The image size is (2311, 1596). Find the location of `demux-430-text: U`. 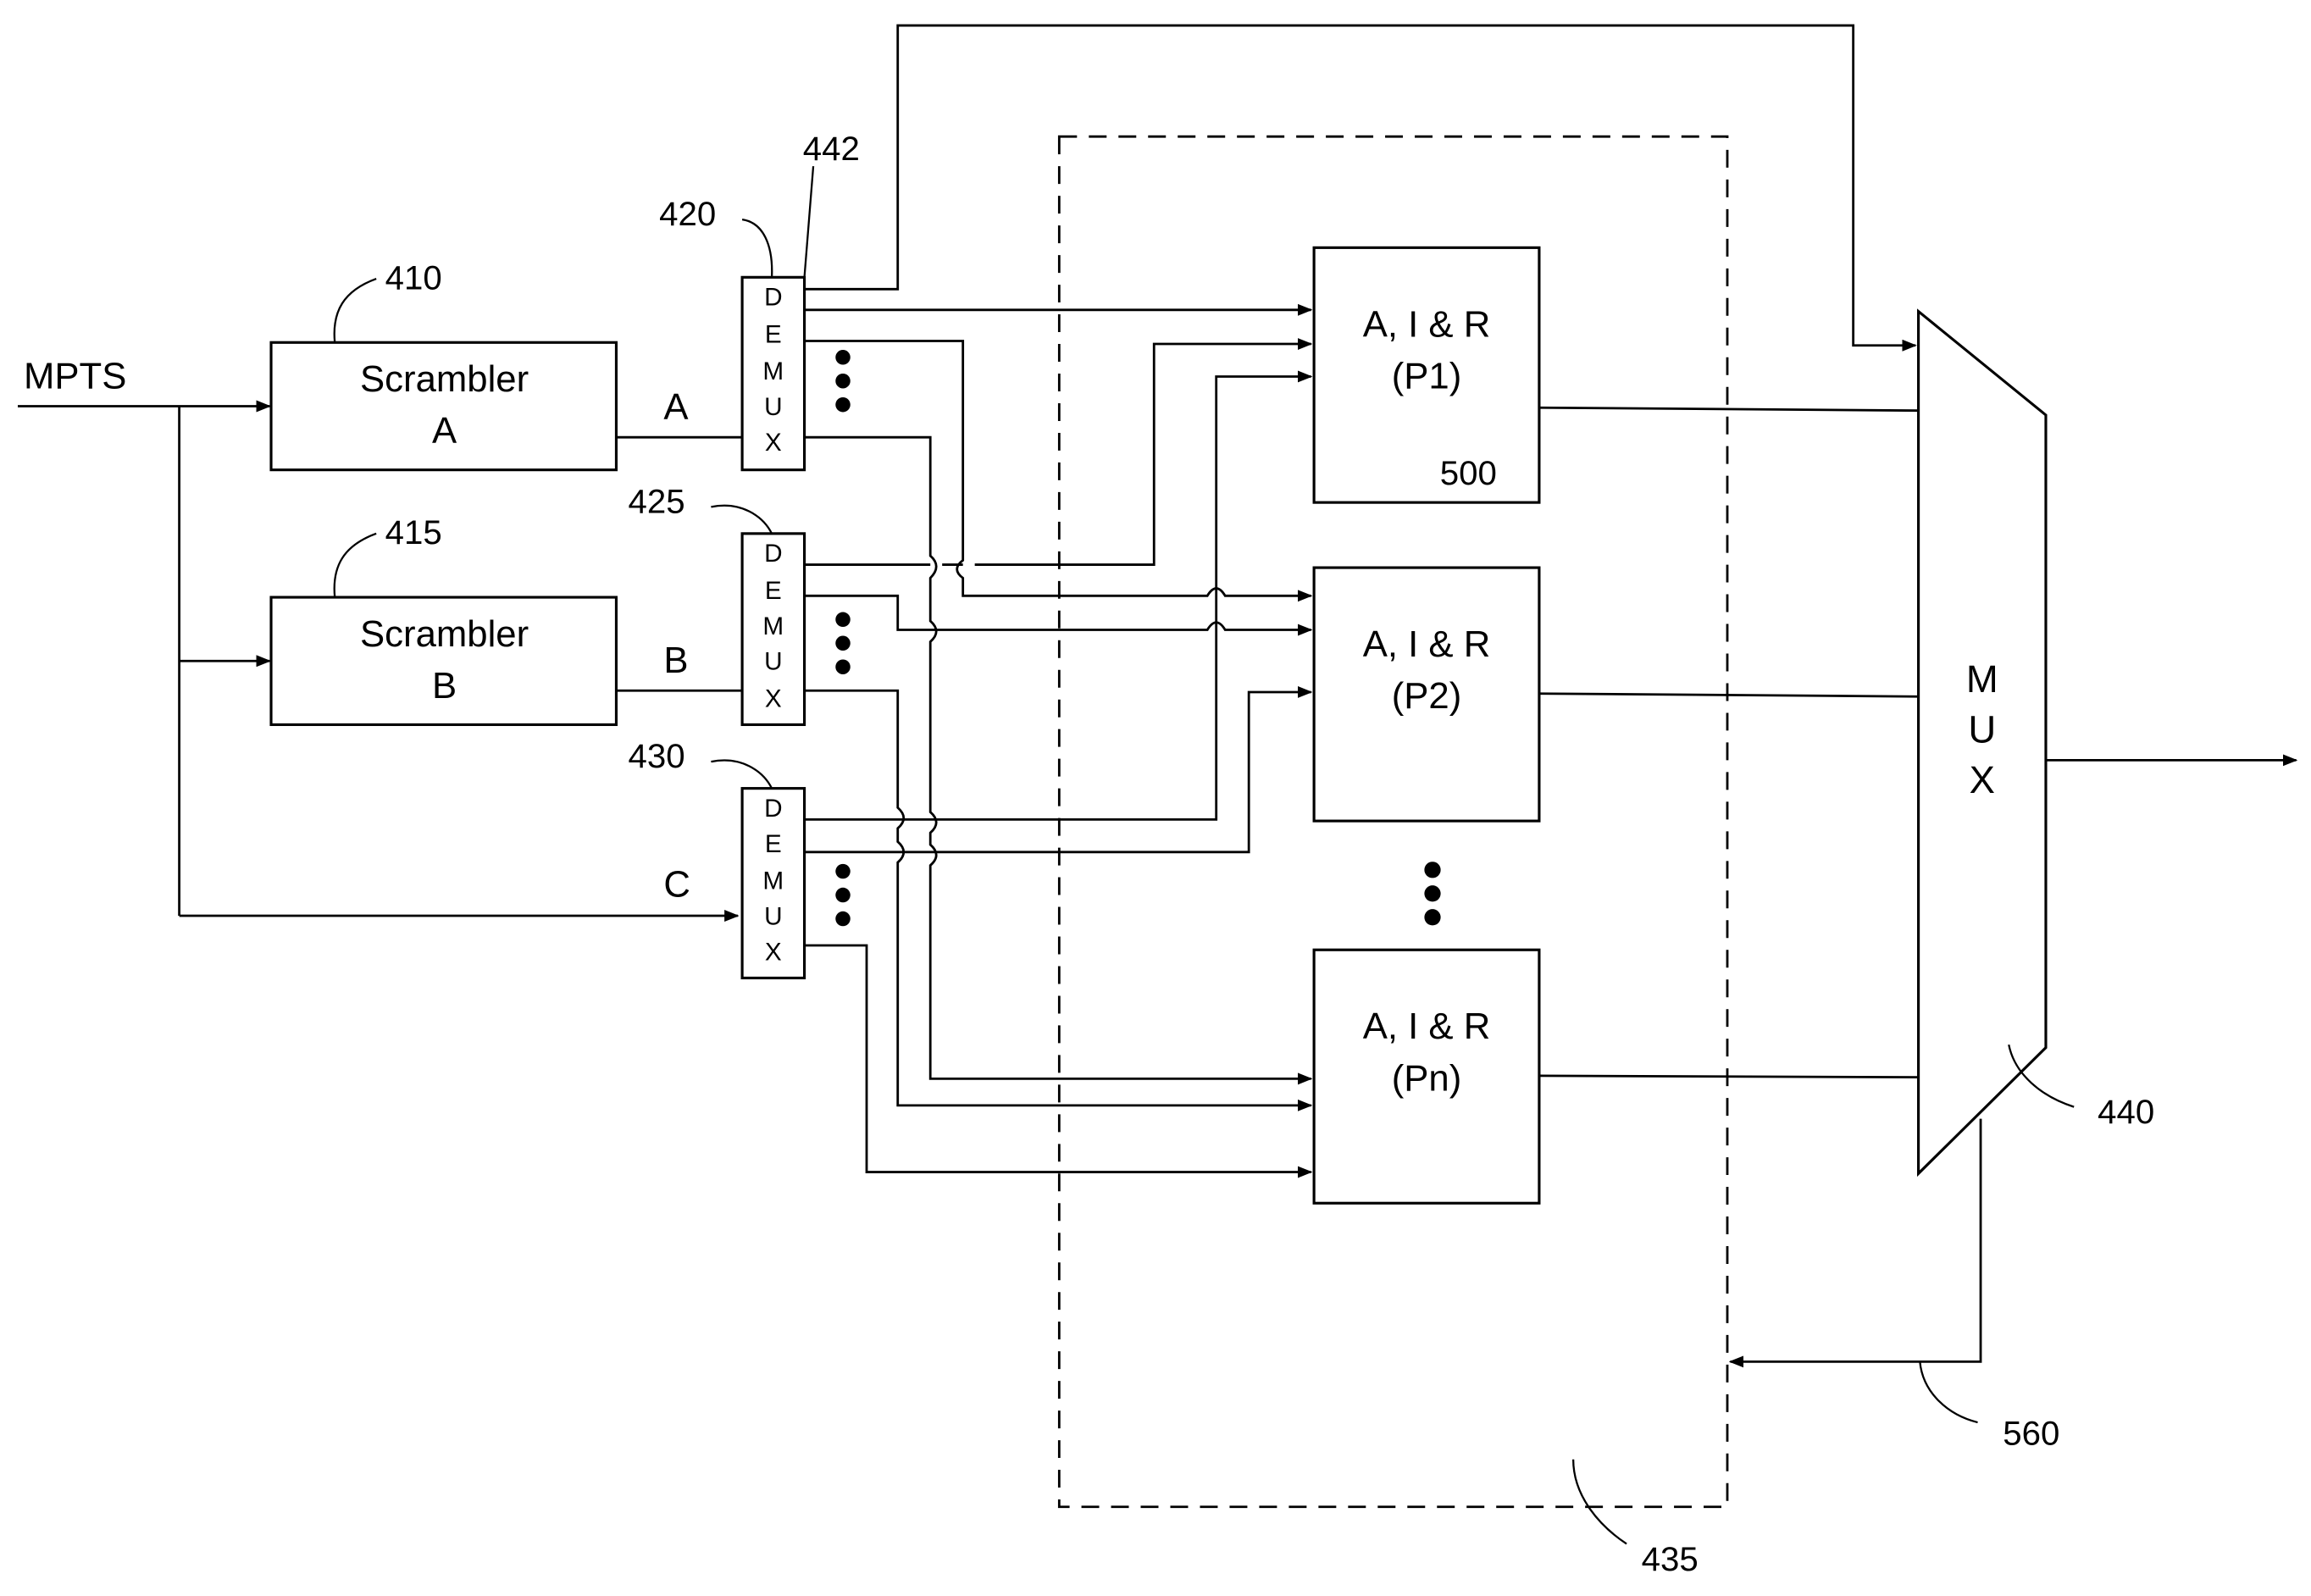

demux-430-text: U is located at coordinates (773, 917).